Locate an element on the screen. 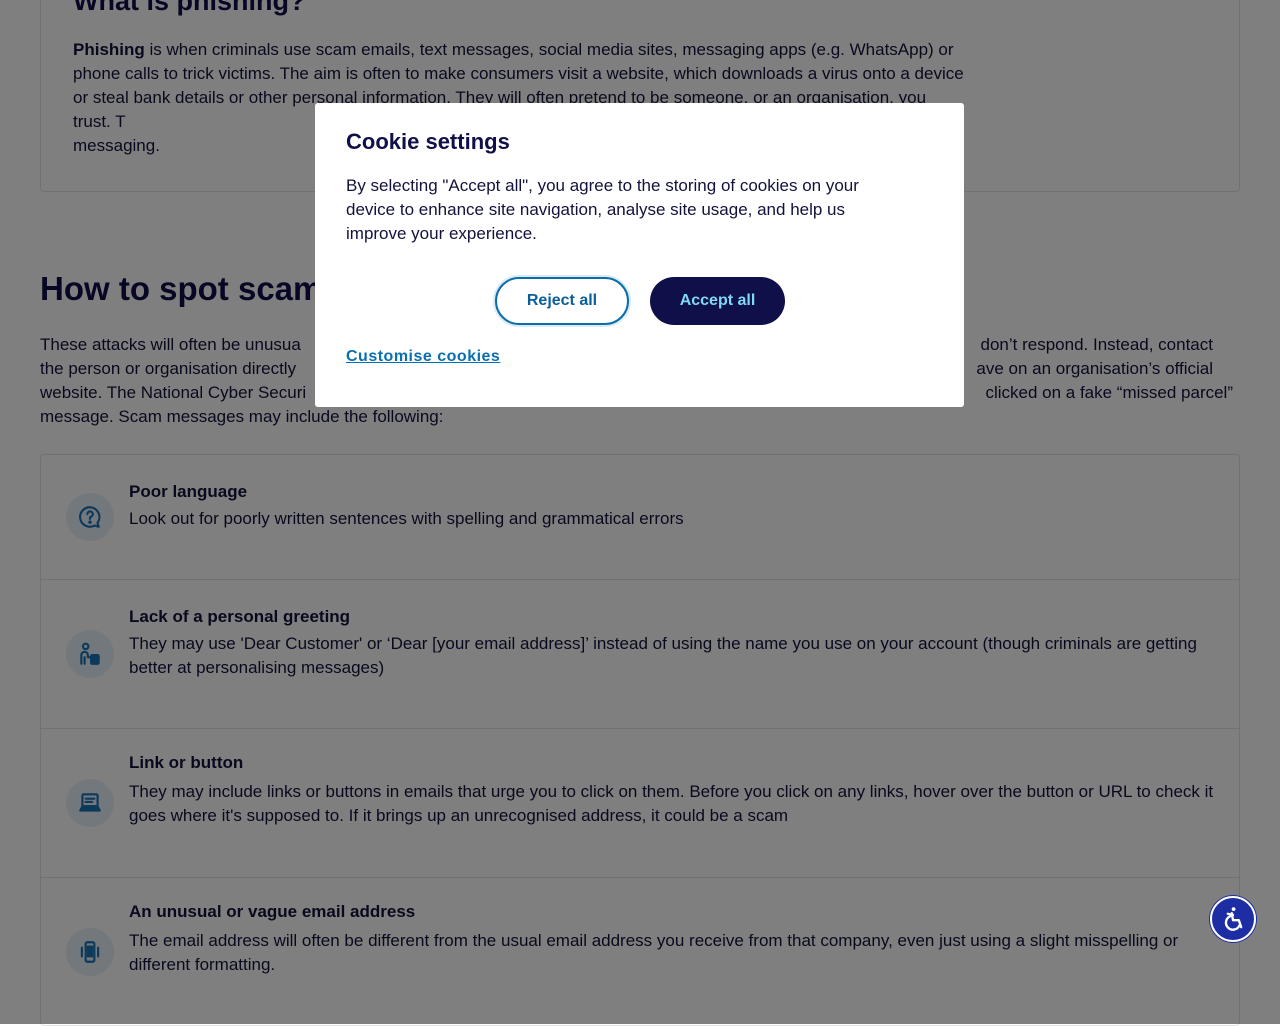  customise-cookies-link: Customise cookies is located at coordinates (423, 357).